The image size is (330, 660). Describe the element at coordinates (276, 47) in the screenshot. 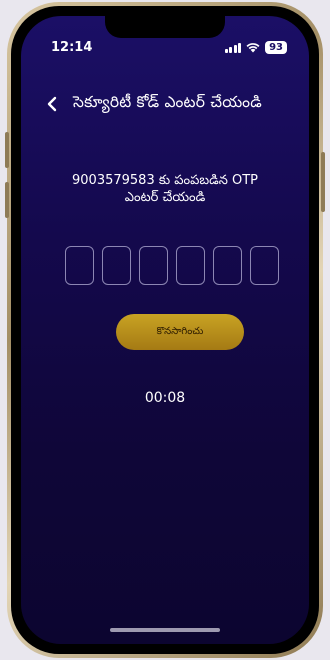

I see `battery-icon: 93` at that location.